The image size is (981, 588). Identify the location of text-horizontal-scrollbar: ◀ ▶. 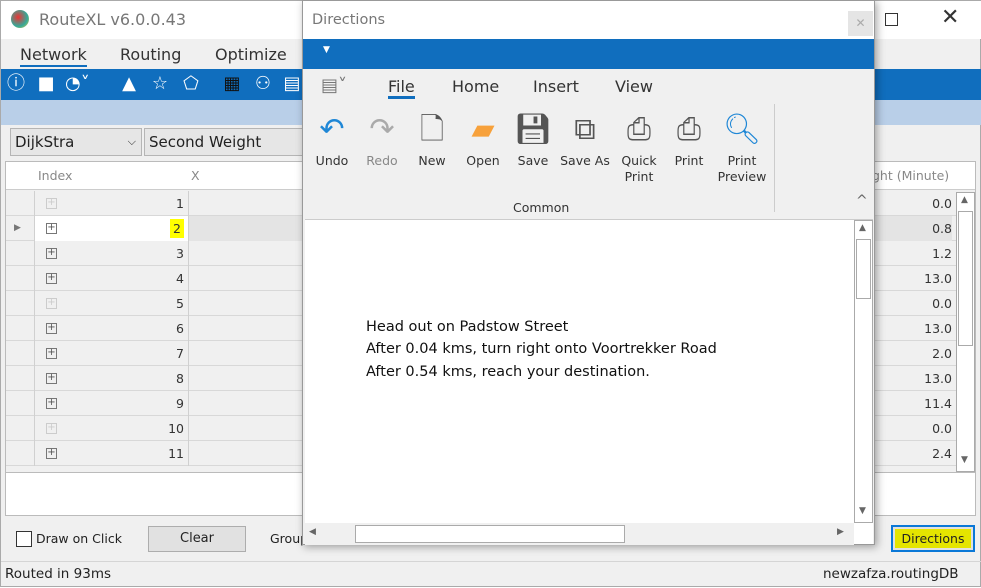
(579, 534).